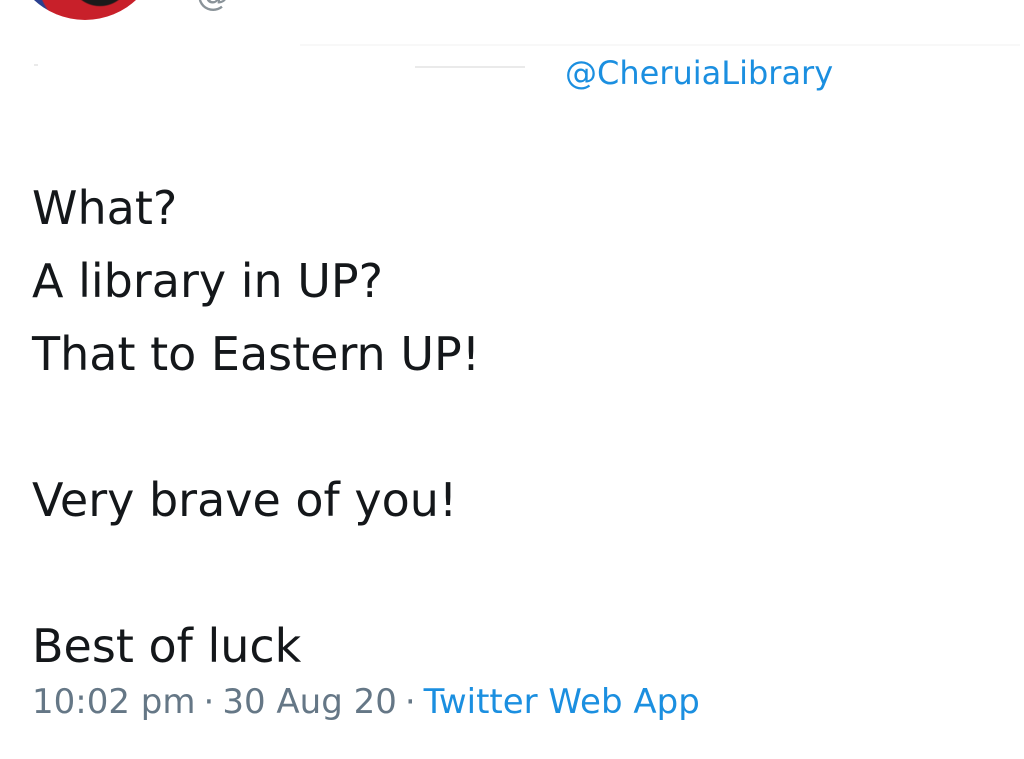  Describe the element at coordinates (245, 500) in the screenshot. I see `tweet-line: Very brave of you!` at that location.